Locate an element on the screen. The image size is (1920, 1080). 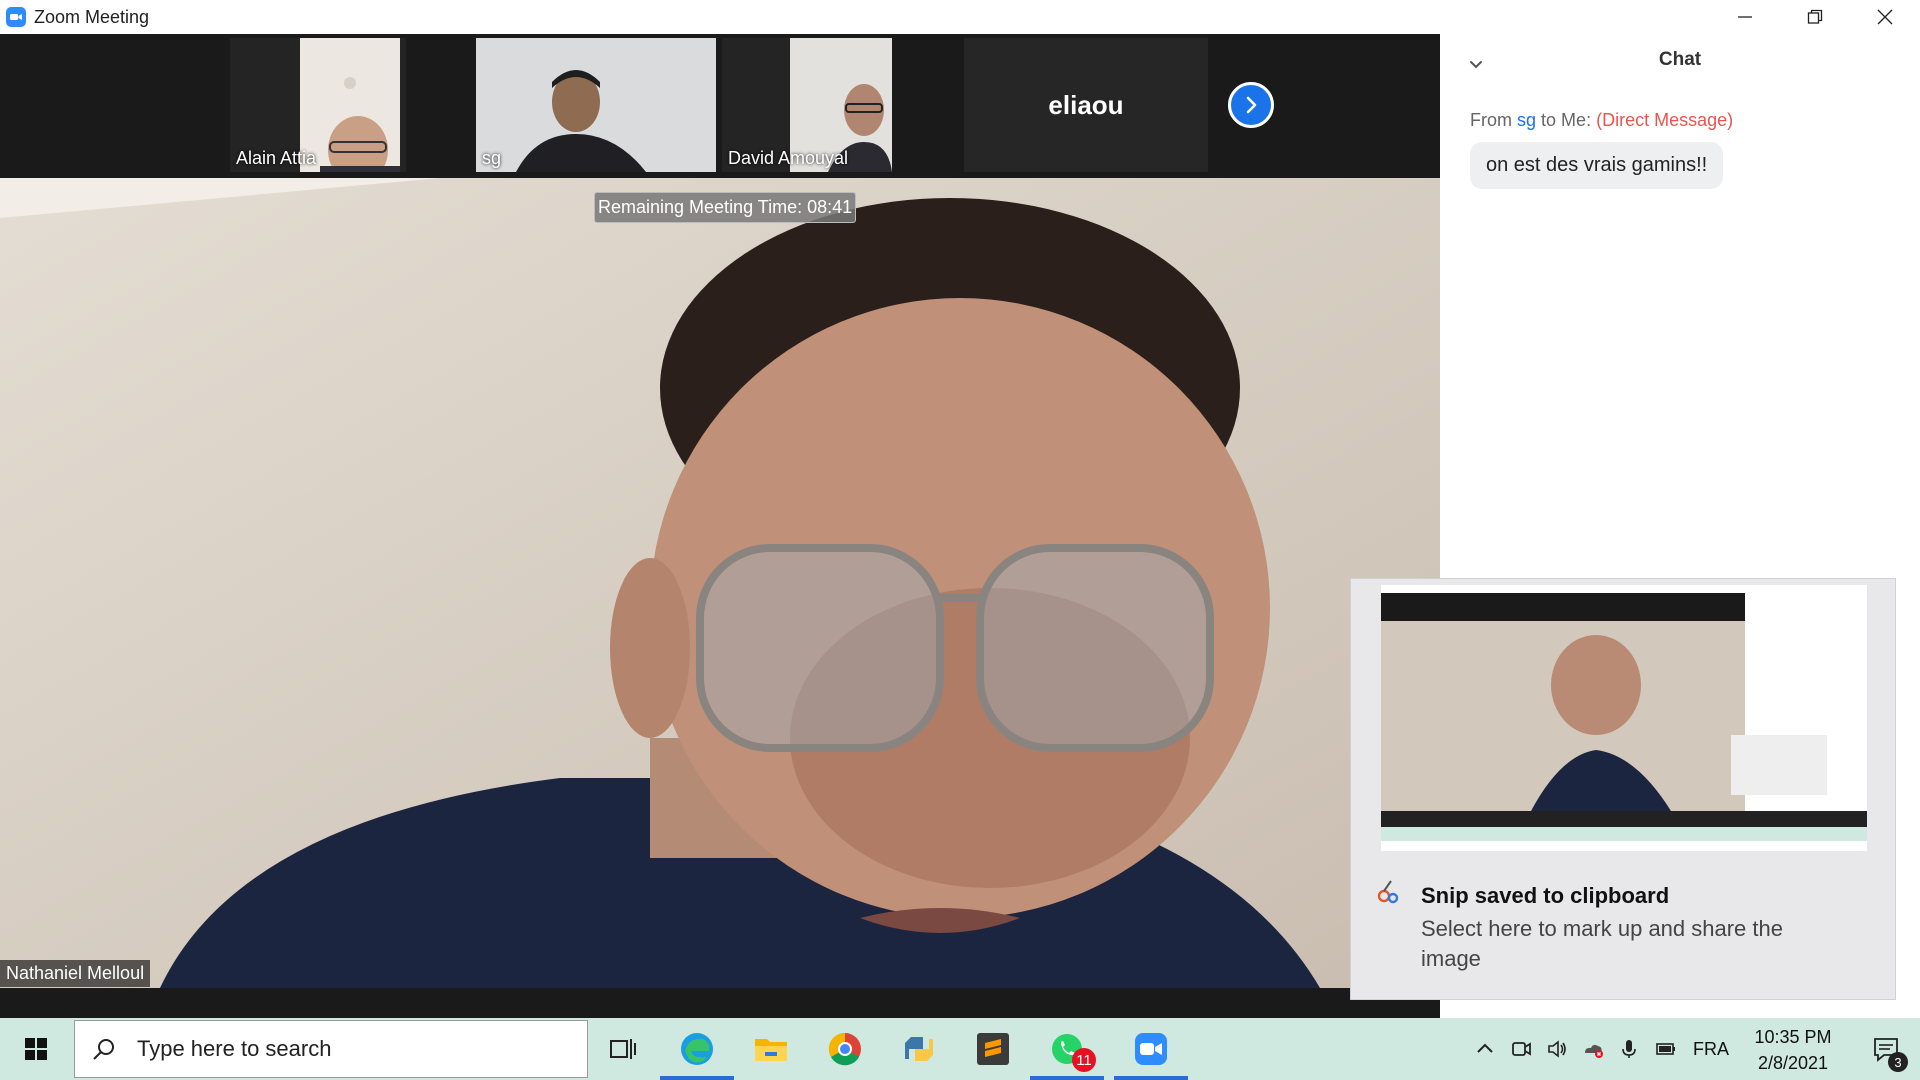
close-icon is located at coordinates (1885, 17).